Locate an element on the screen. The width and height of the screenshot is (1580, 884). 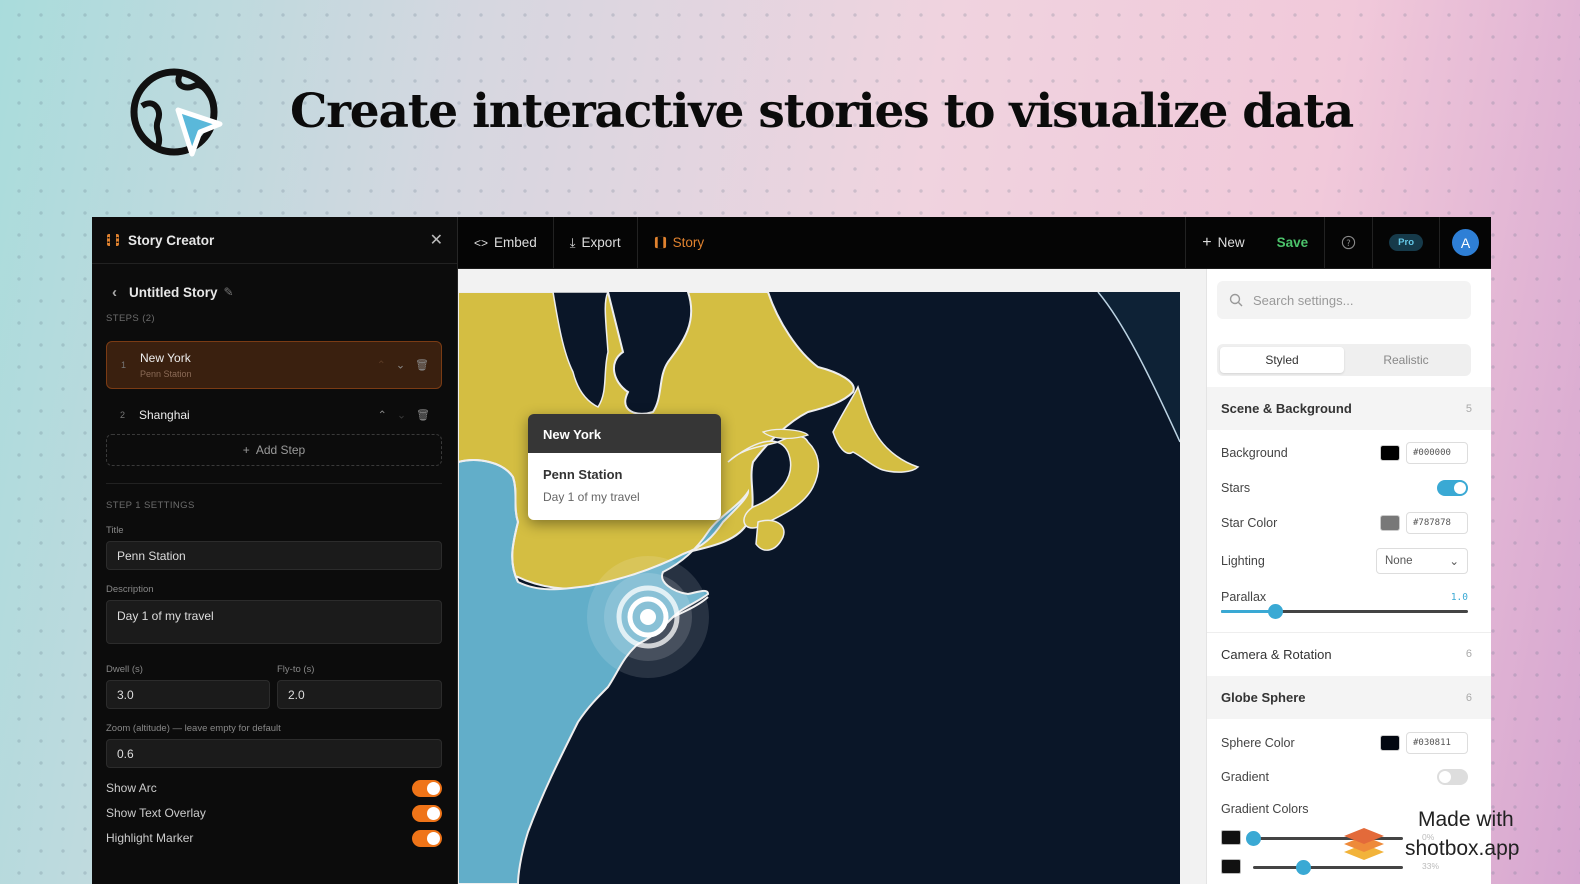
avatar: A is located at coordinates (1465, 242).